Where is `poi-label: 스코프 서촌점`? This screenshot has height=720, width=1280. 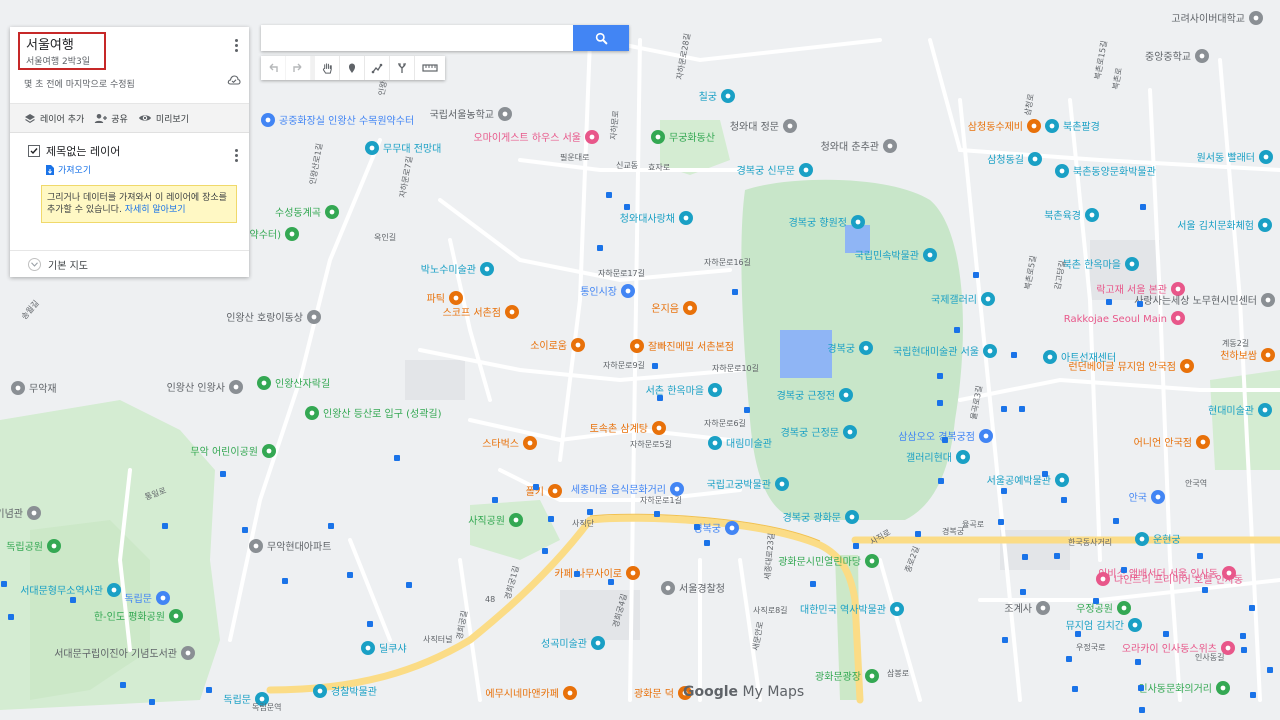
poi-label: 스코프 서촌점 is located at coordinates (472, 313).